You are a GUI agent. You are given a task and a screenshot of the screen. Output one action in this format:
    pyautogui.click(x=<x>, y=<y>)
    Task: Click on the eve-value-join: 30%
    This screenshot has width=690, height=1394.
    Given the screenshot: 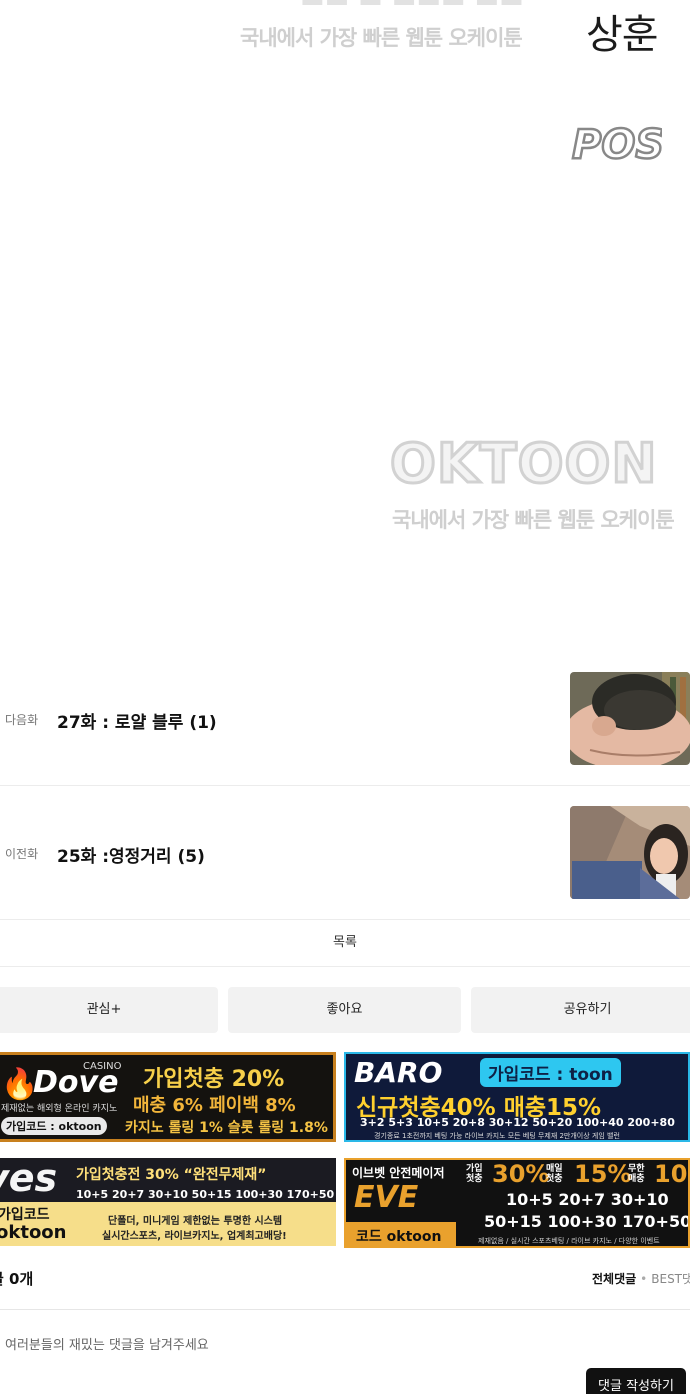 What is the action you would take?
    pyautogui.click(x=521, y=1174)
    